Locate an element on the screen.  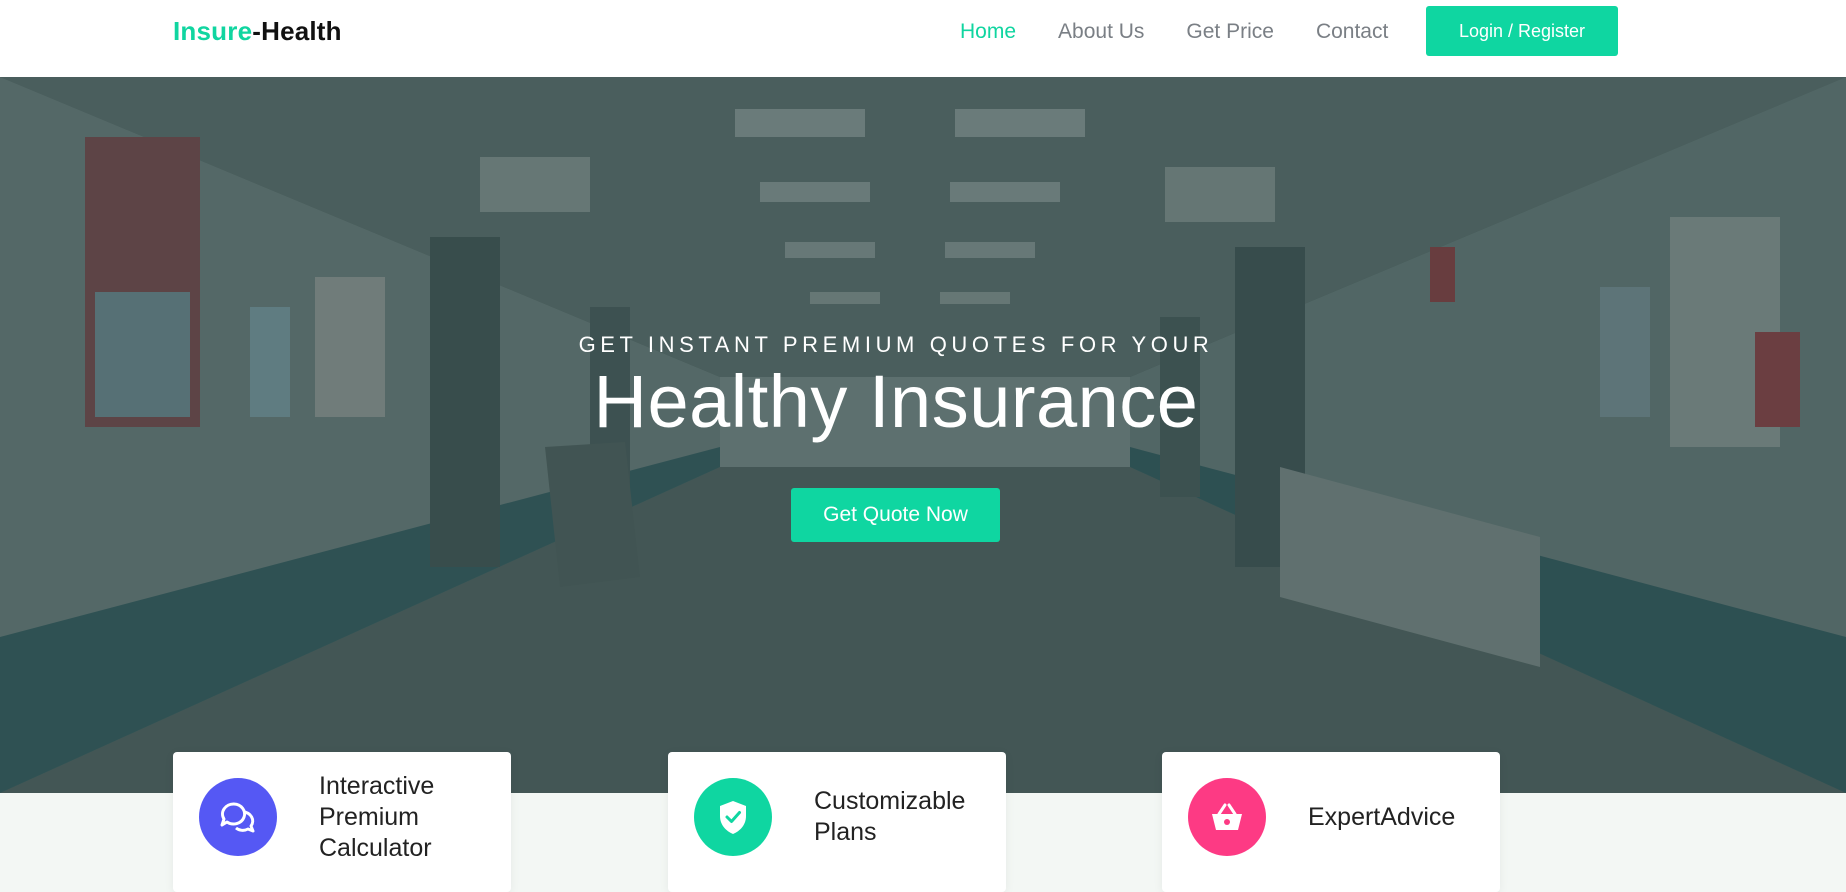
feature-card-calculator: Interactive Premium Calculator is located at coordinates (342, 822).